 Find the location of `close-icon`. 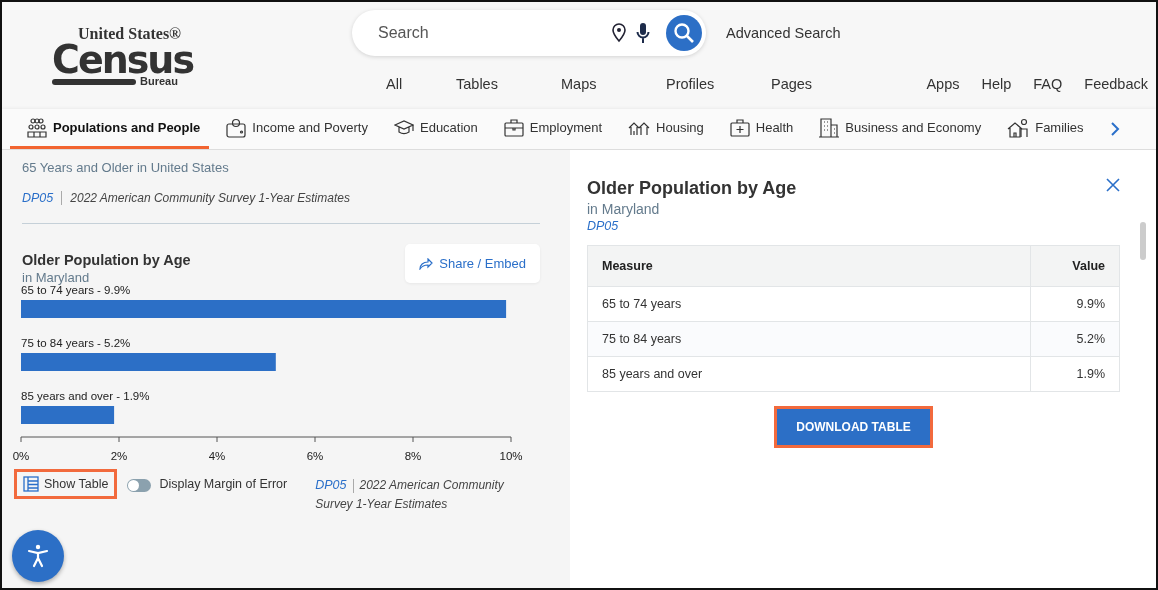

close-icon is located at coordinates (1113, 185).